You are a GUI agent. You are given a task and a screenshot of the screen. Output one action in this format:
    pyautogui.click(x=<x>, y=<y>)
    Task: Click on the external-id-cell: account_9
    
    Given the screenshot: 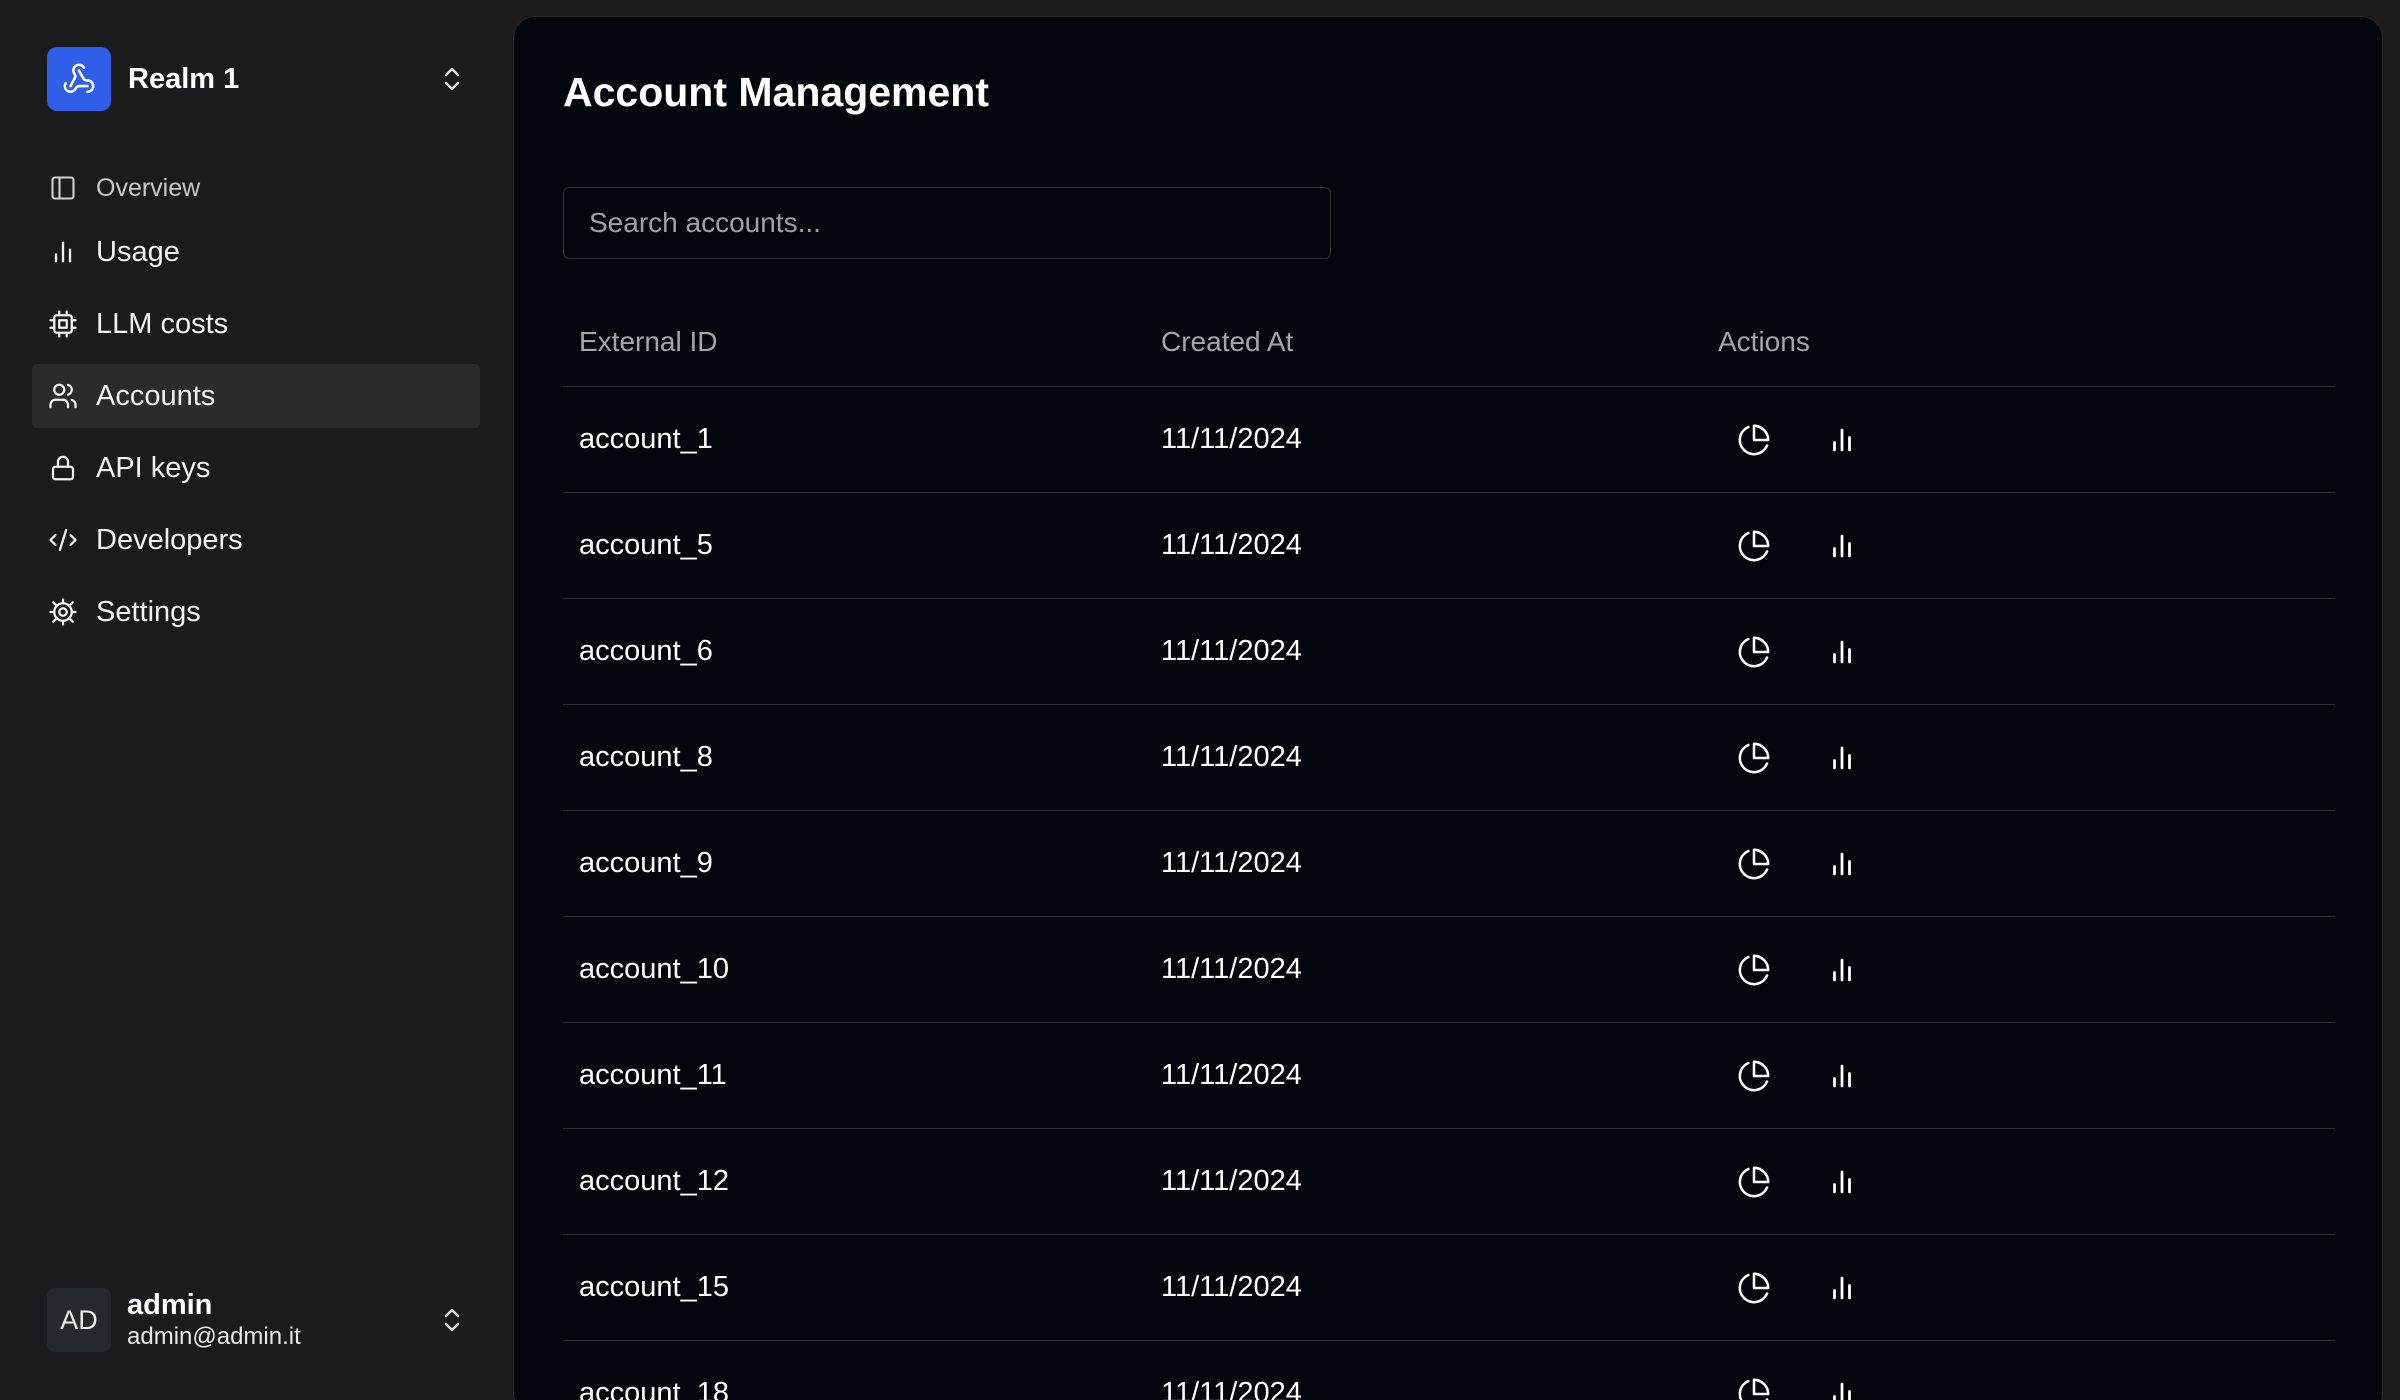 What is the action you would take?
    pyautogui.click(x=646, y=863)
    